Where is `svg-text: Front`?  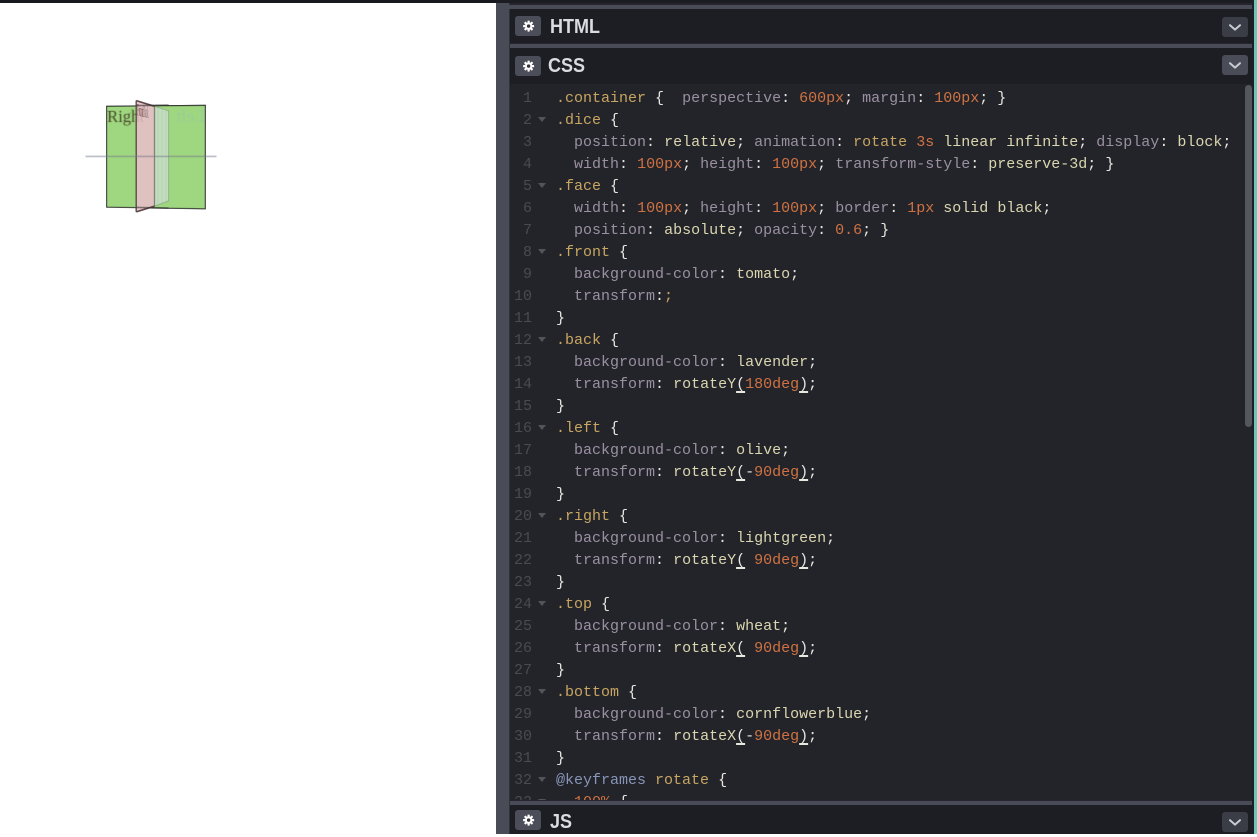 svg-text: Front is located at coordinates (140, 110).